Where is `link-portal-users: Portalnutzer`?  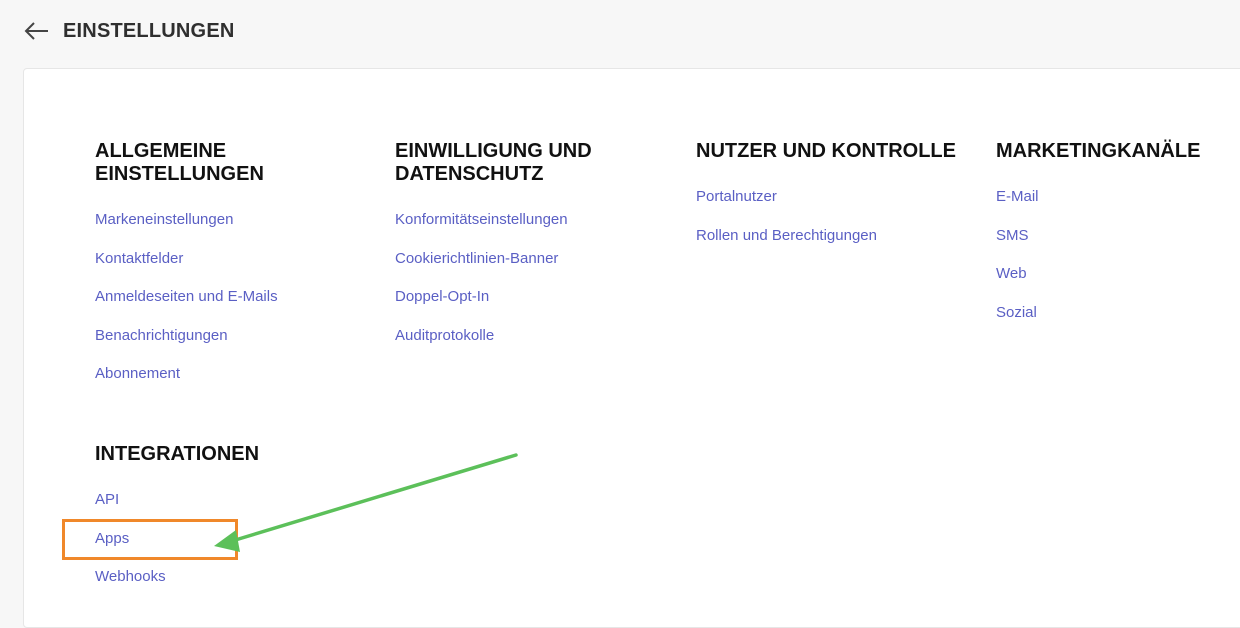
link-portal-users: Portalnutzer is located at coordinates (736, 197).